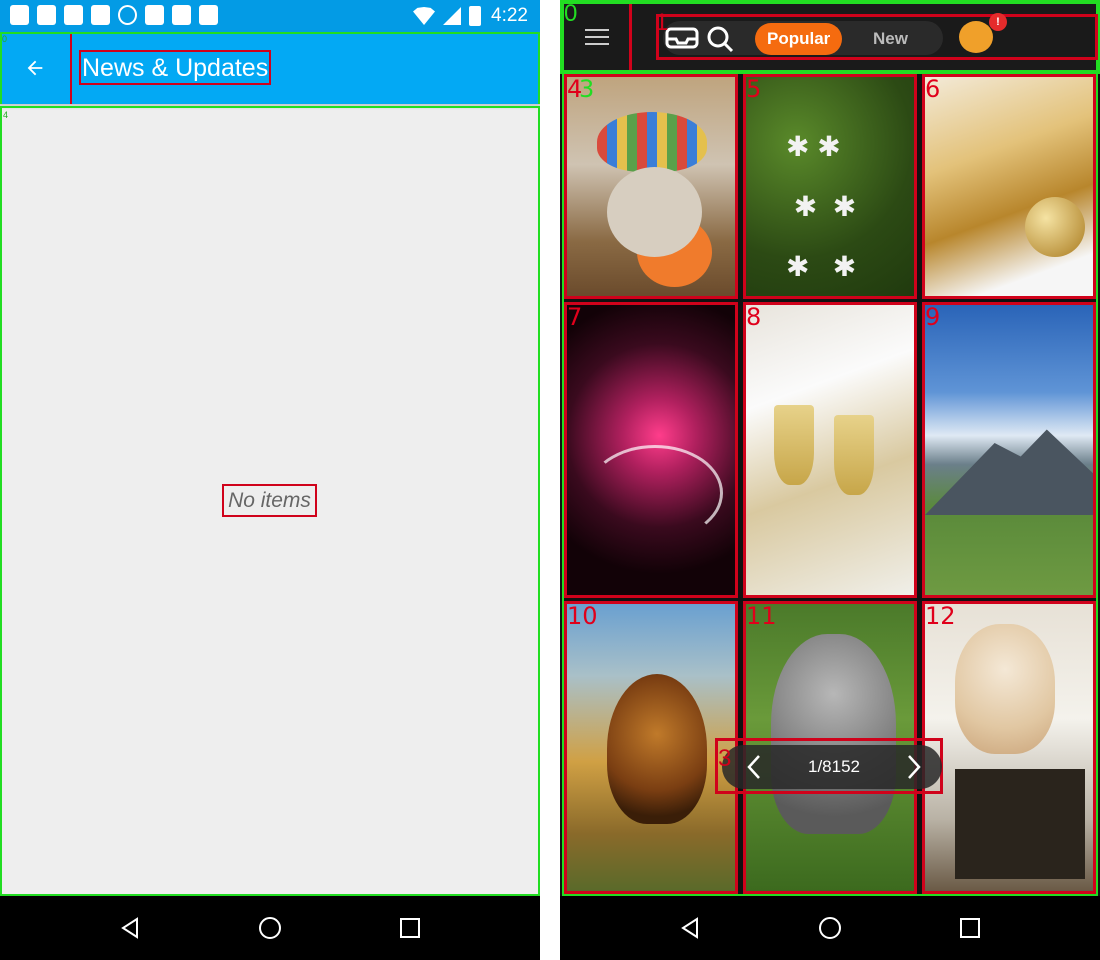  I want to click on wallpaper-tile-kittens: 12, so click(1009, 747).